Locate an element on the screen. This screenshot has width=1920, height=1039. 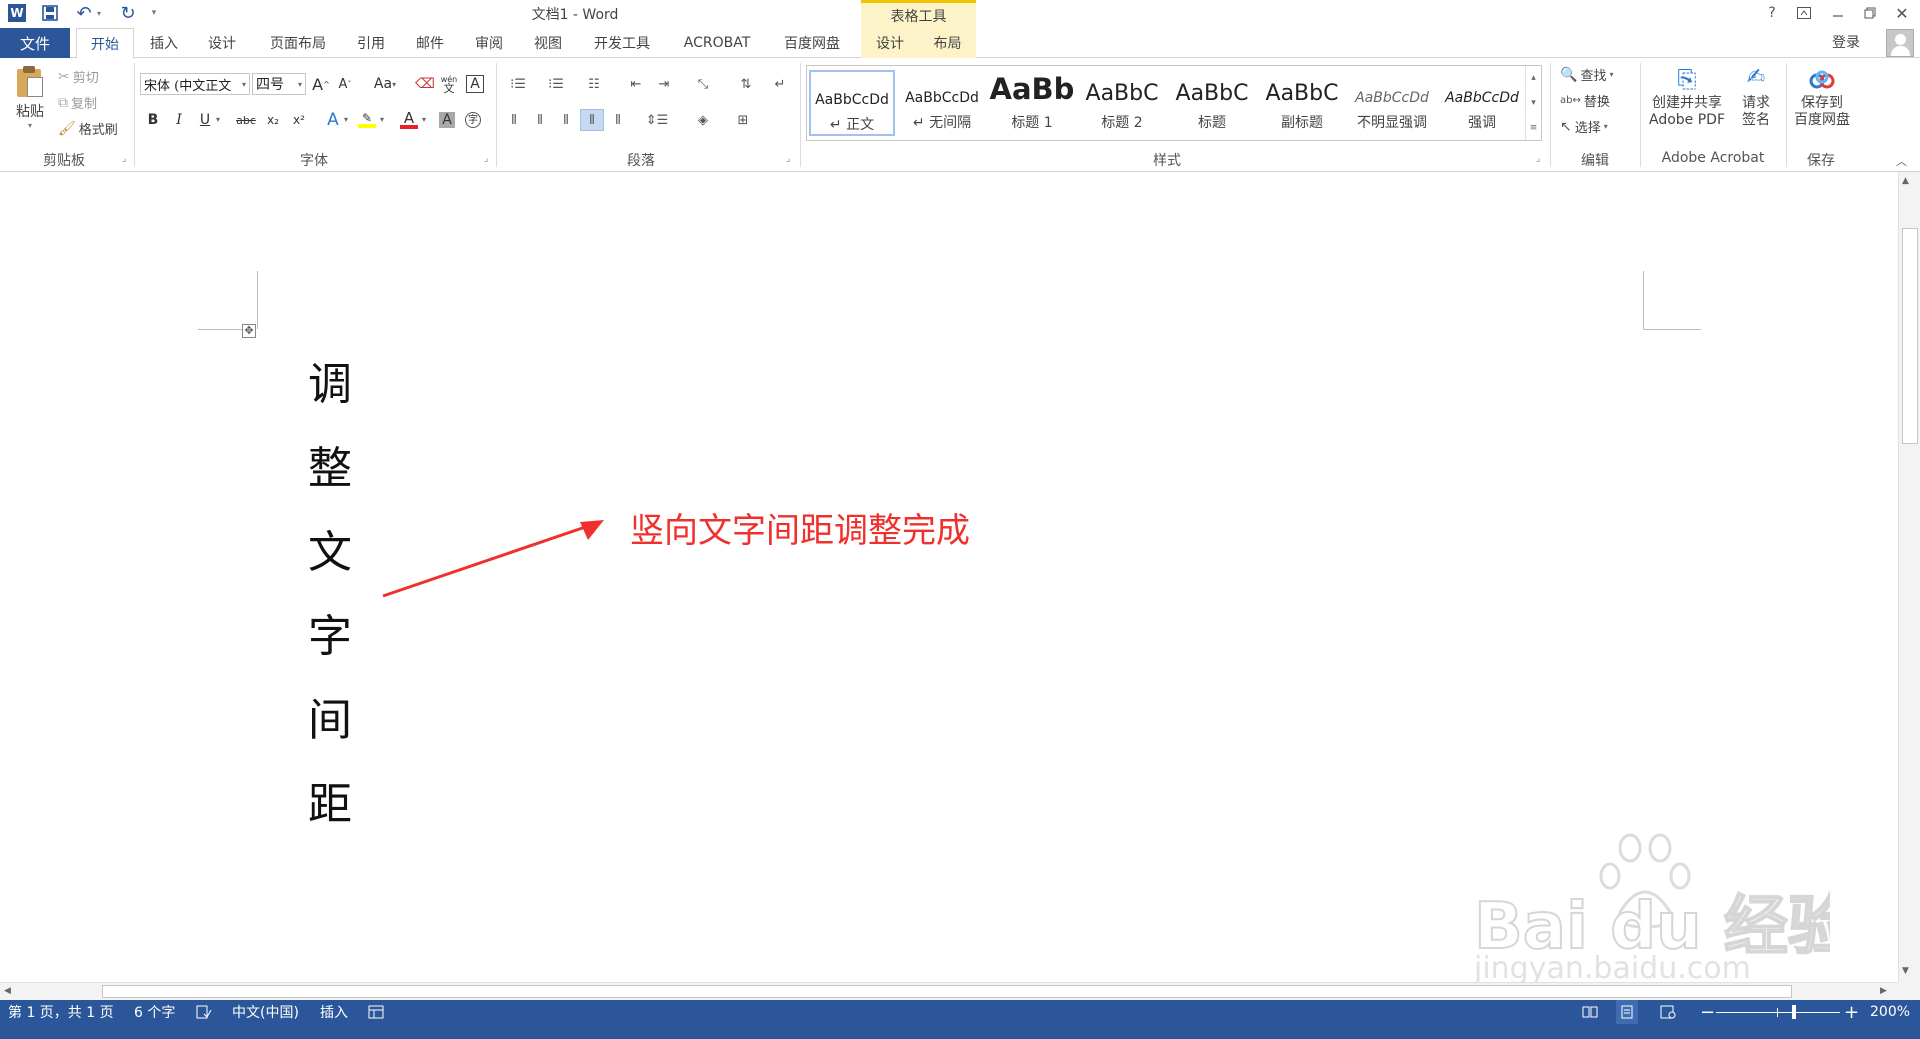
tab-acrobat: ACROBAT is located at coordinates (717, 43).